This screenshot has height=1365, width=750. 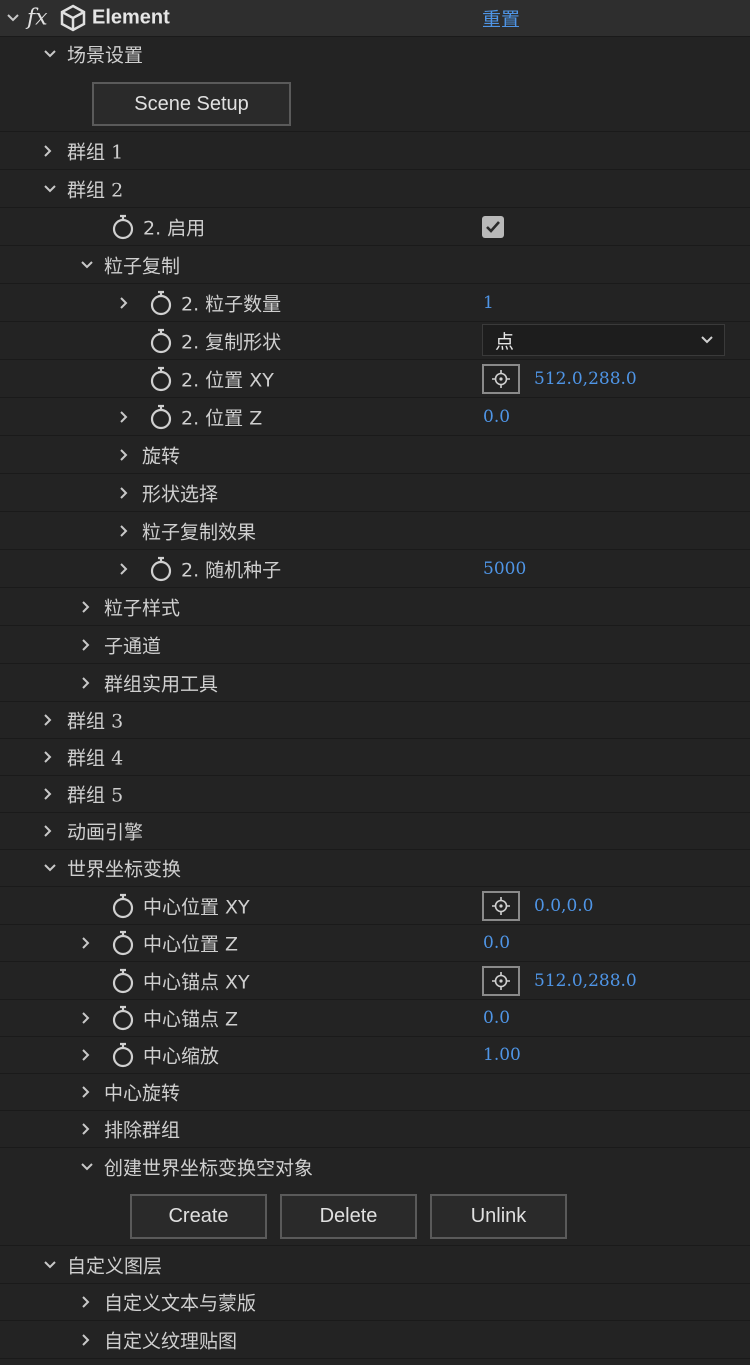 What do you see at coordinates (375, 265) in the screenshot?
I see `replicator-row: 粒子复制` at bounding box center [375, 265].